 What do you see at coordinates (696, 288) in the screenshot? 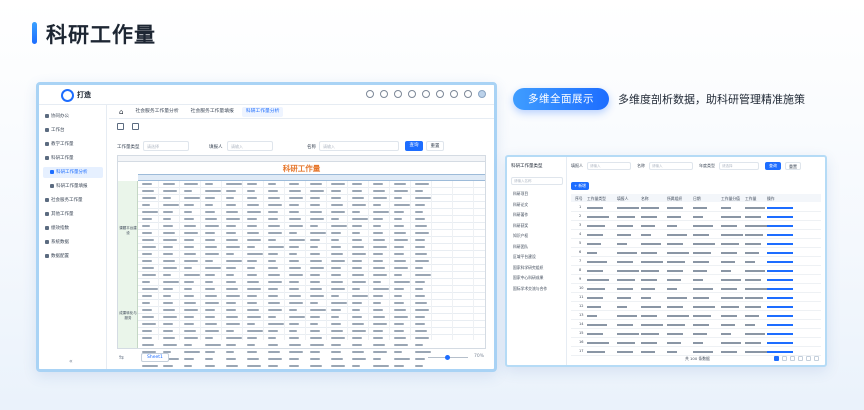
I see `table-row: 10` at bounding box center [696, 288].